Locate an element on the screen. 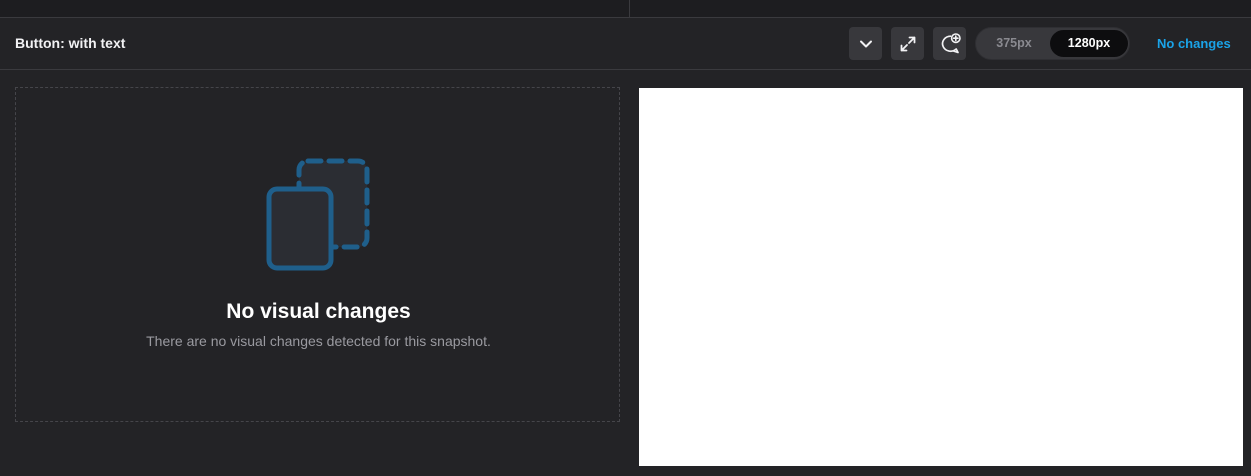  chevron-down-icon is located at coordinates (865, 43).